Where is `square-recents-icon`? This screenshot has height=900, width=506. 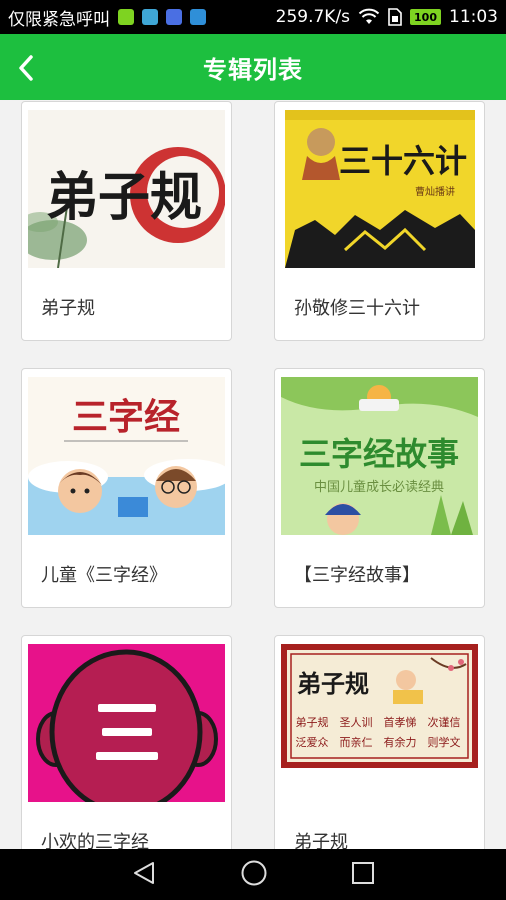 square-recents-icon is located at coordinates (362, 872).